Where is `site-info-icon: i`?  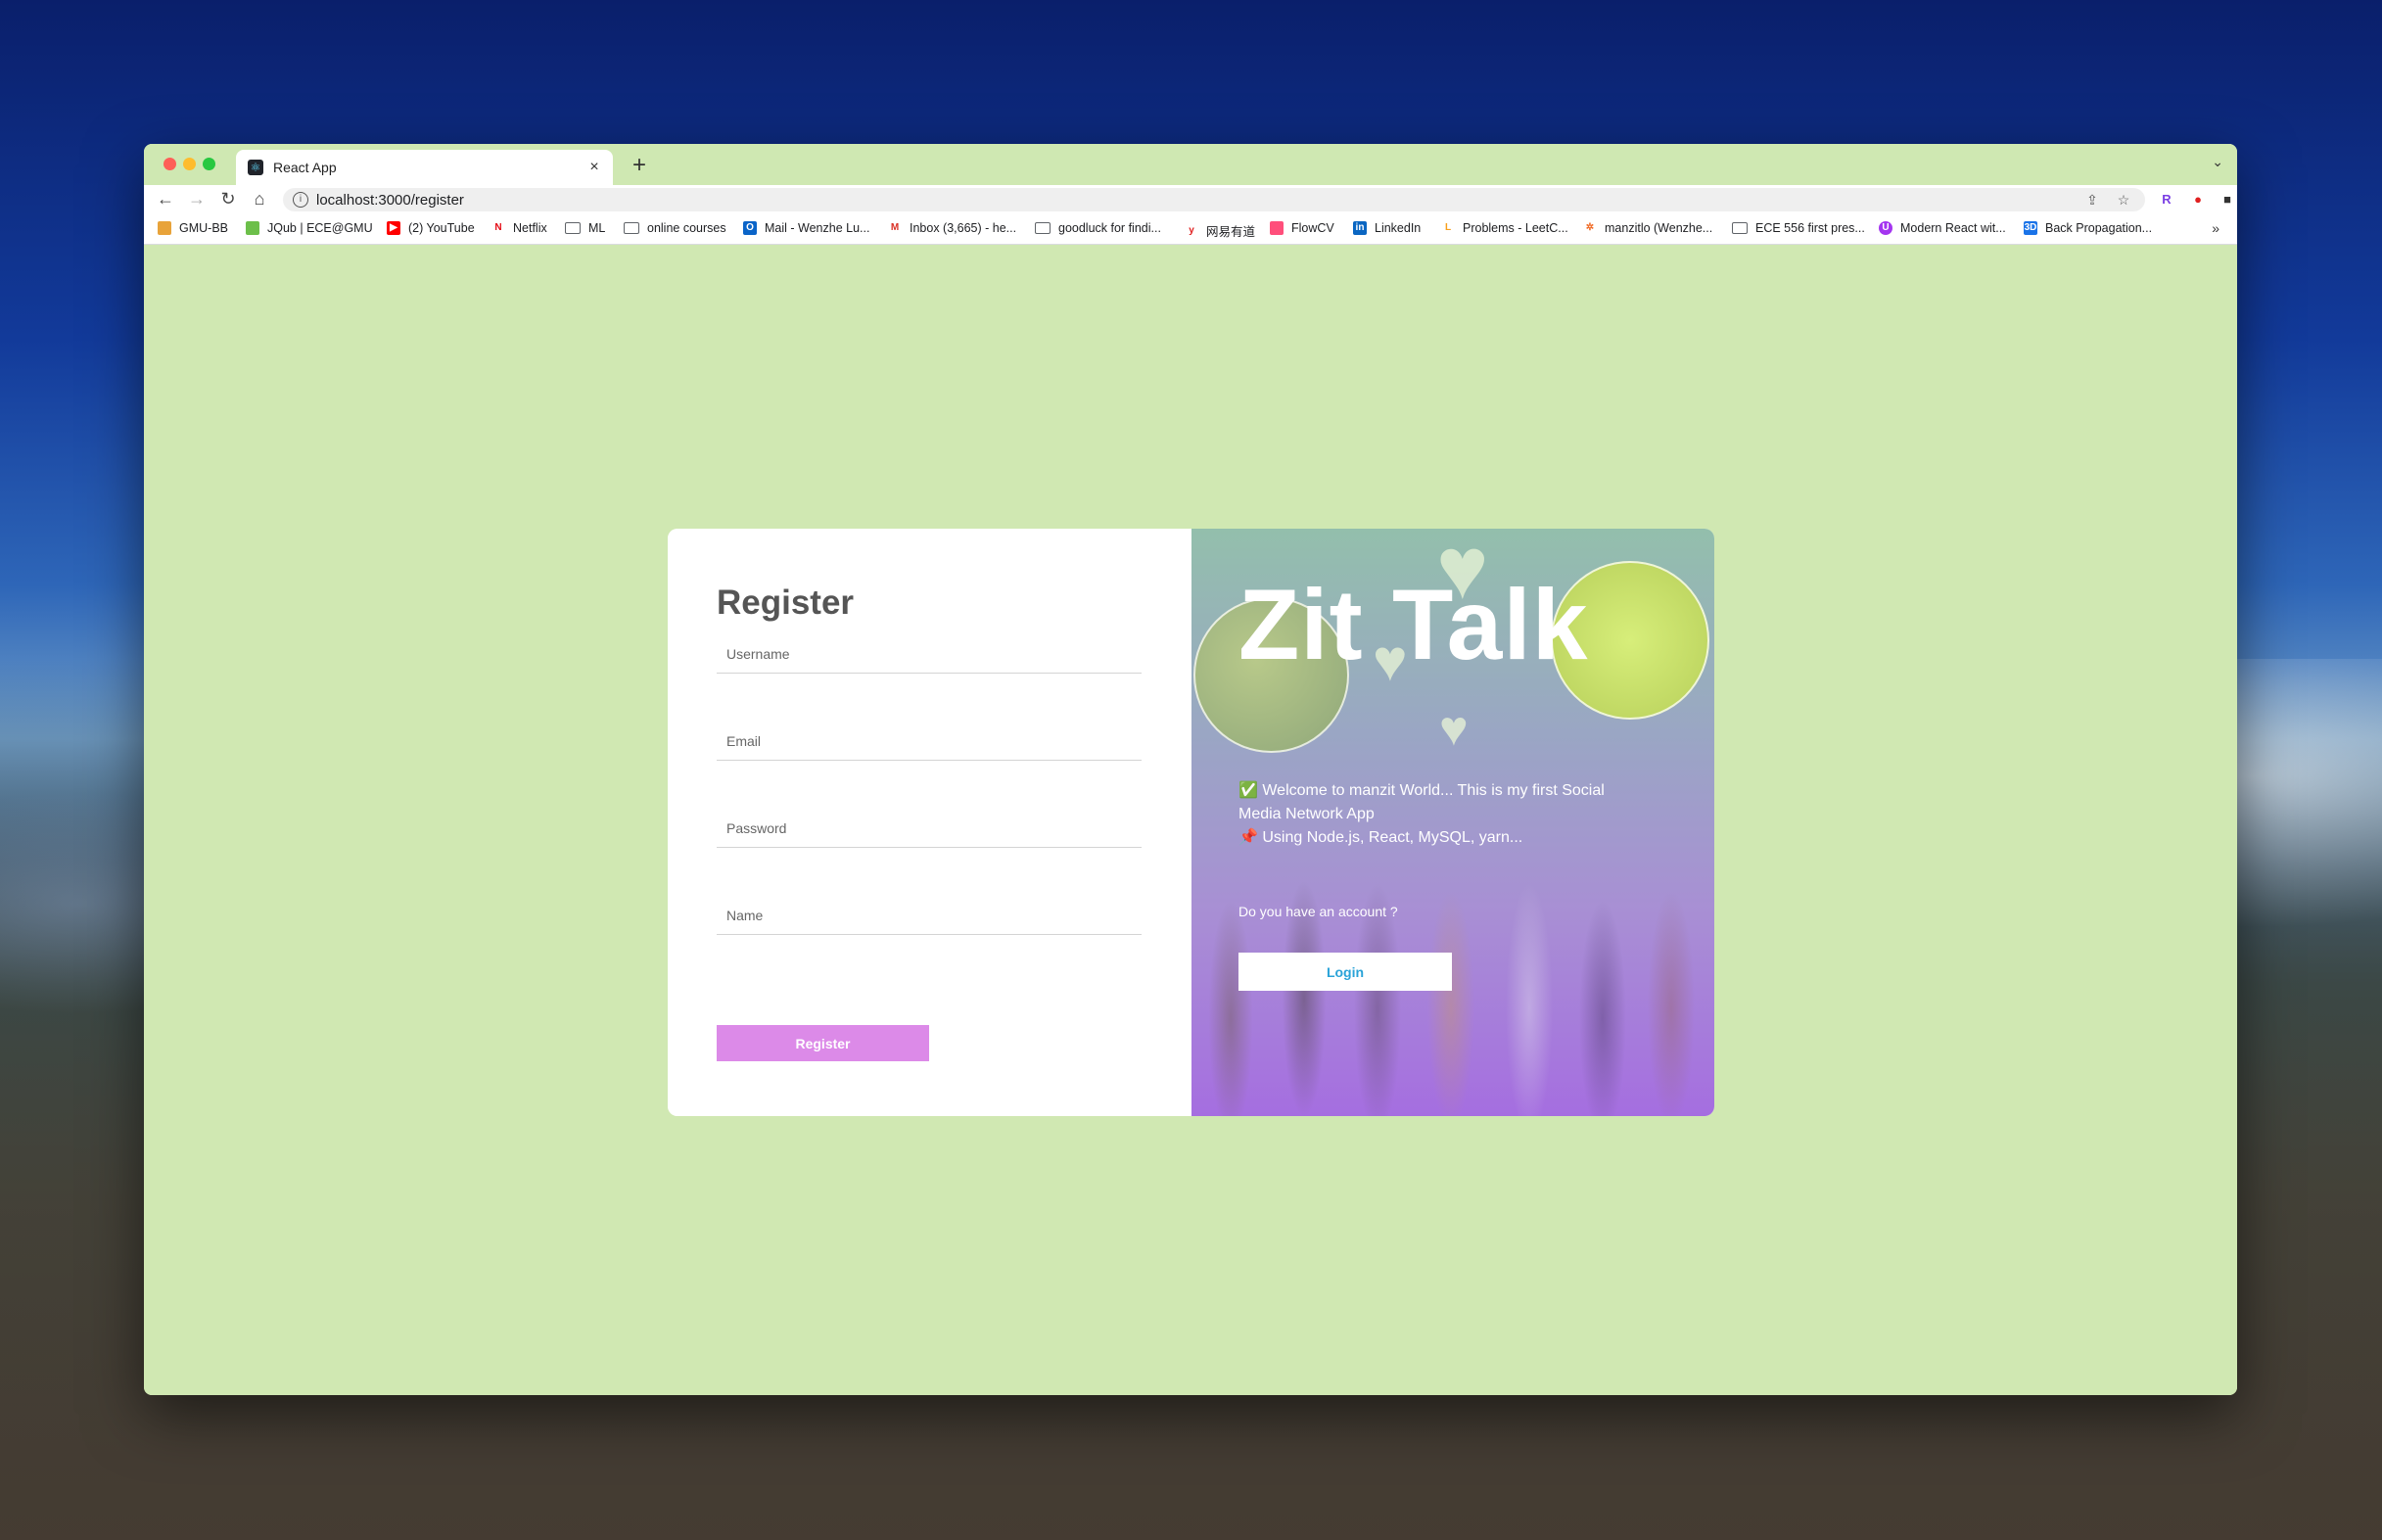 site-info-icon: i is located at coordinates (300, 200).